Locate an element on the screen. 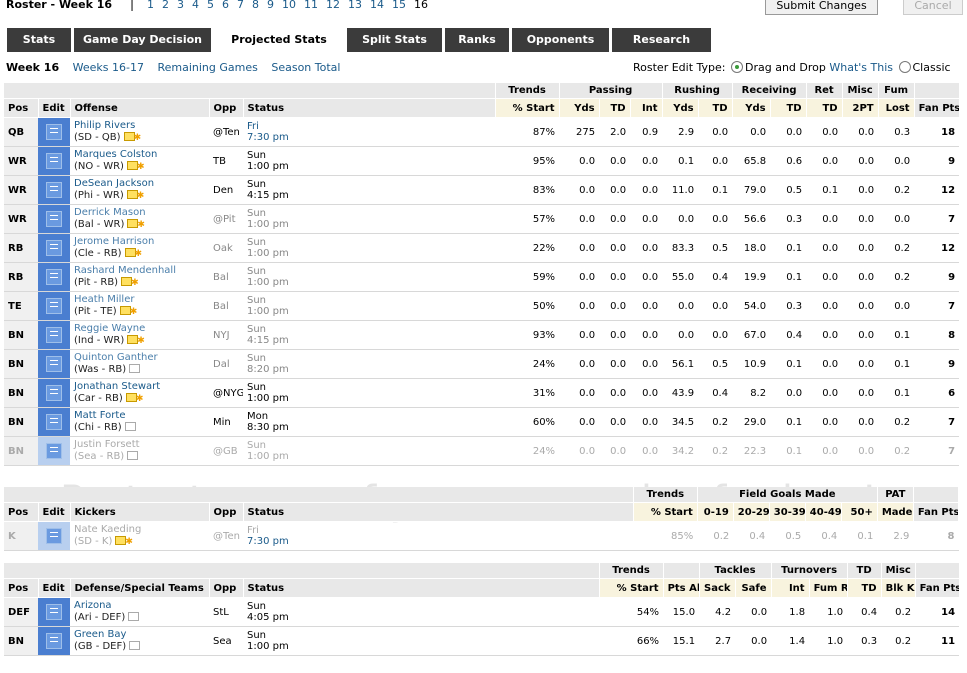  stat-pint: 0.0 is located at coordinates (646, 393).